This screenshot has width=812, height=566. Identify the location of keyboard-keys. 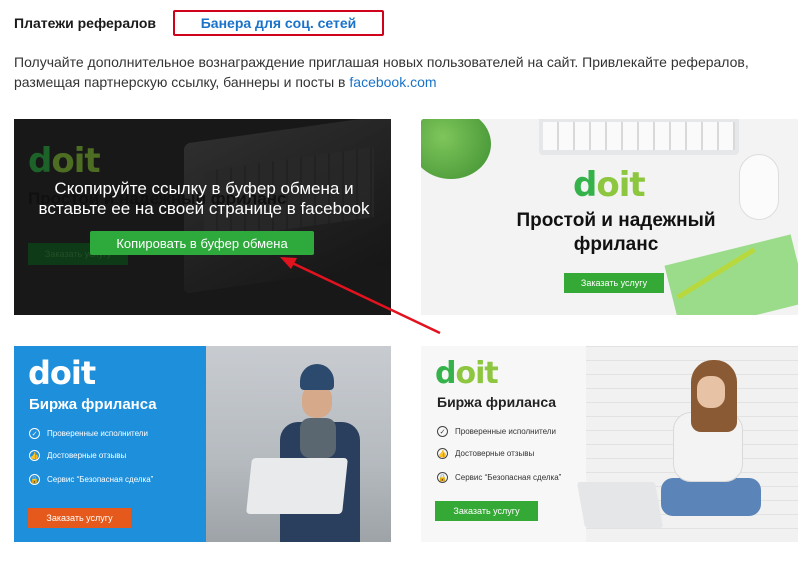
(639, 136).